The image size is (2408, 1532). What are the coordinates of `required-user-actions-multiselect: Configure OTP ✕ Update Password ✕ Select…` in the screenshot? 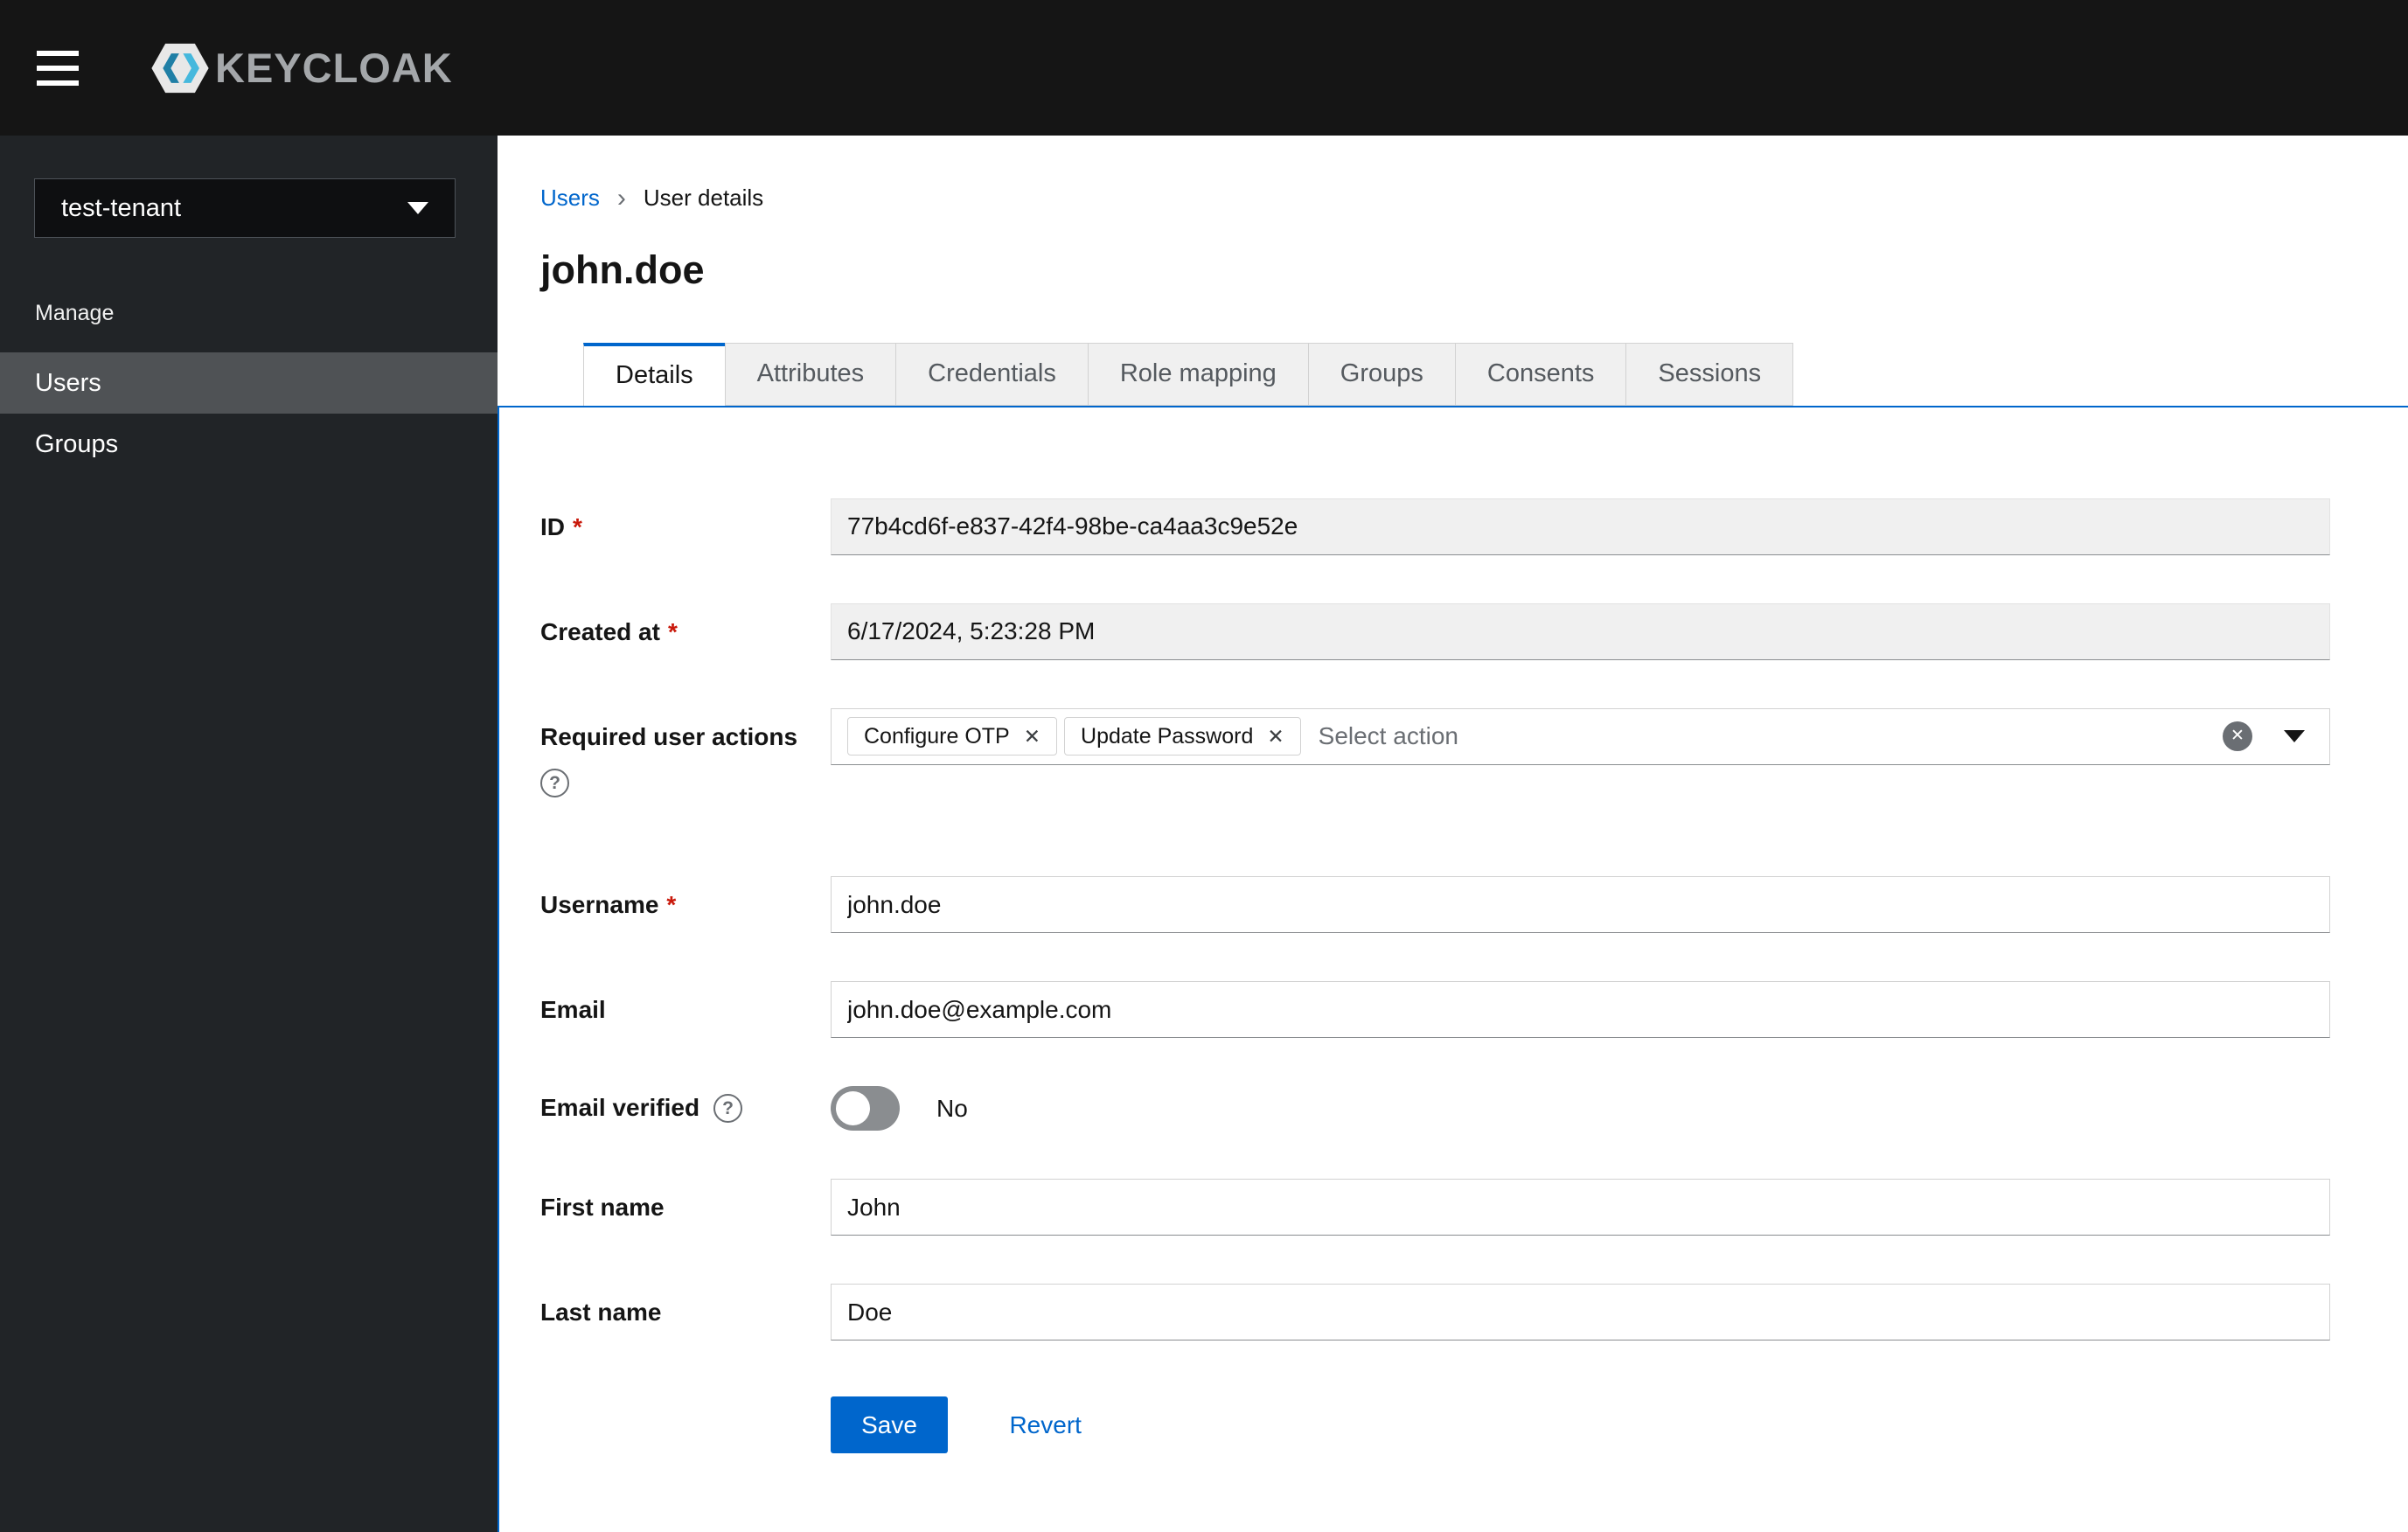 It's located at (1580, 736).